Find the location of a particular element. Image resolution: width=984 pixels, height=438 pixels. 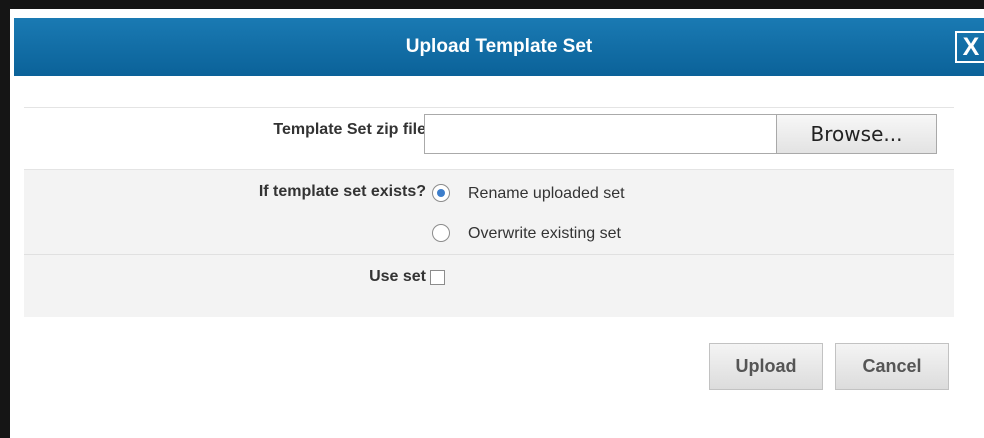

dialog-title: Upload Template Set is located at coordinates (499, 46).